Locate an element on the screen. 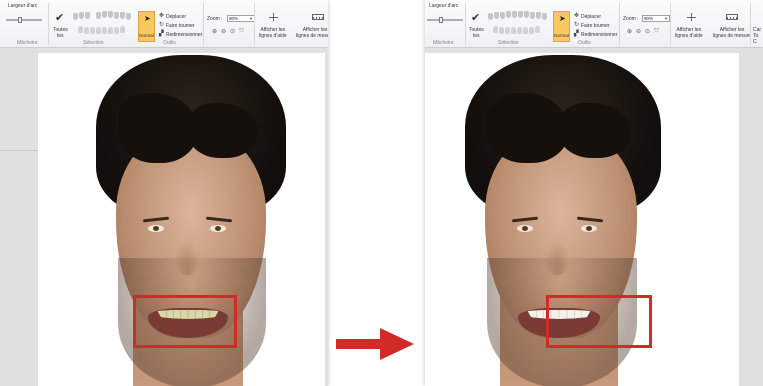 Image resolution: width=763 pixels, height=386 pixels. cut-button-partial: Car To C is located at coordinates (757, 36).